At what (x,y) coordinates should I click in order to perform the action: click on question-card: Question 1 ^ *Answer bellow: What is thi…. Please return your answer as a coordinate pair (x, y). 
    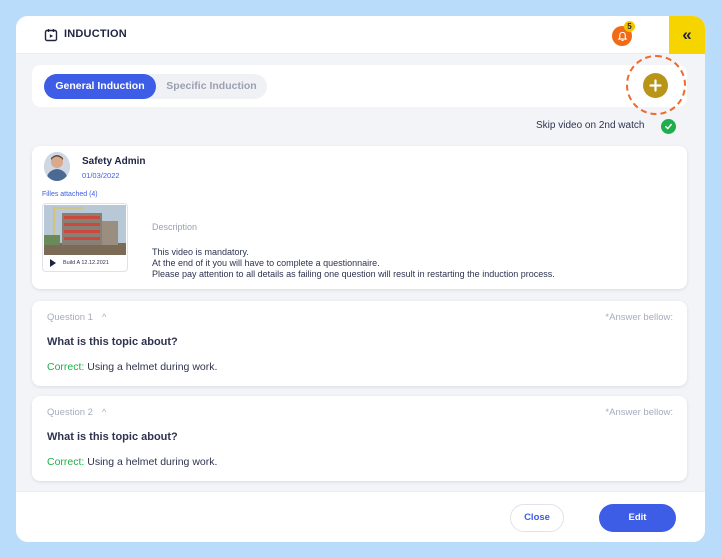
    Looking at the image, I should click on (359, 343).